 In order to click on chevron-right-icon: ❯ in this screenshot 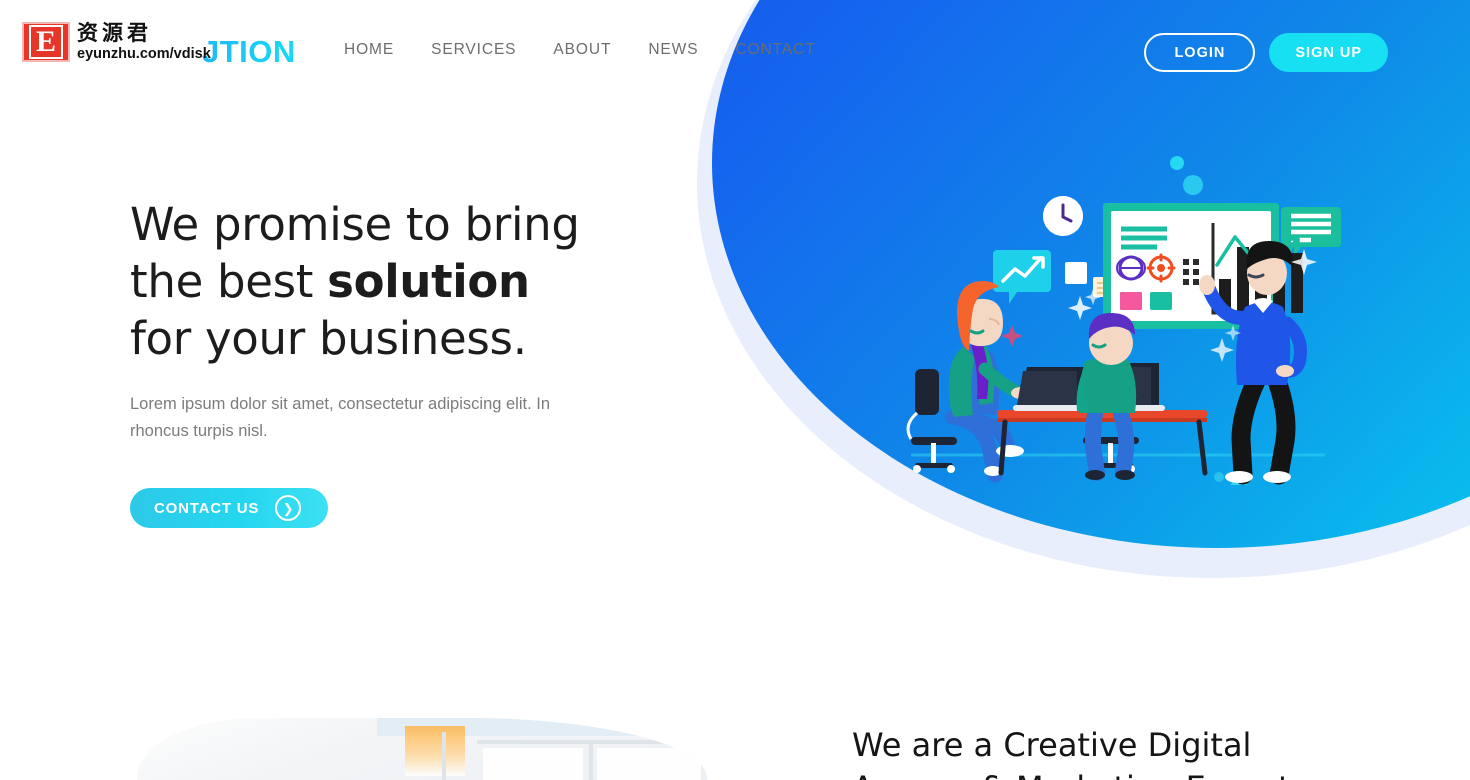, I will do `click(288, 508)`.